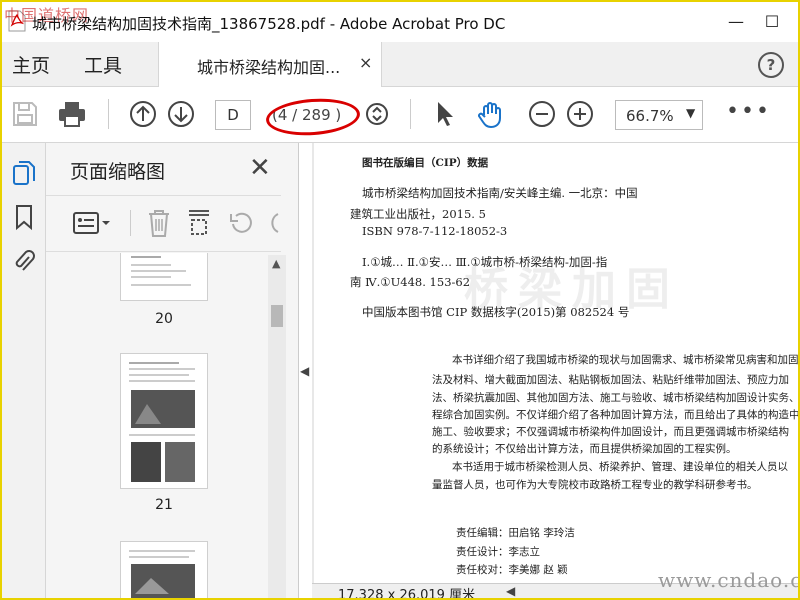 Image resolution: width=800 pixels, height=600 pixels. Describe the element at coordinates (164, 505) in the screenshot. I see `thumbnail-label: 21` at that location.